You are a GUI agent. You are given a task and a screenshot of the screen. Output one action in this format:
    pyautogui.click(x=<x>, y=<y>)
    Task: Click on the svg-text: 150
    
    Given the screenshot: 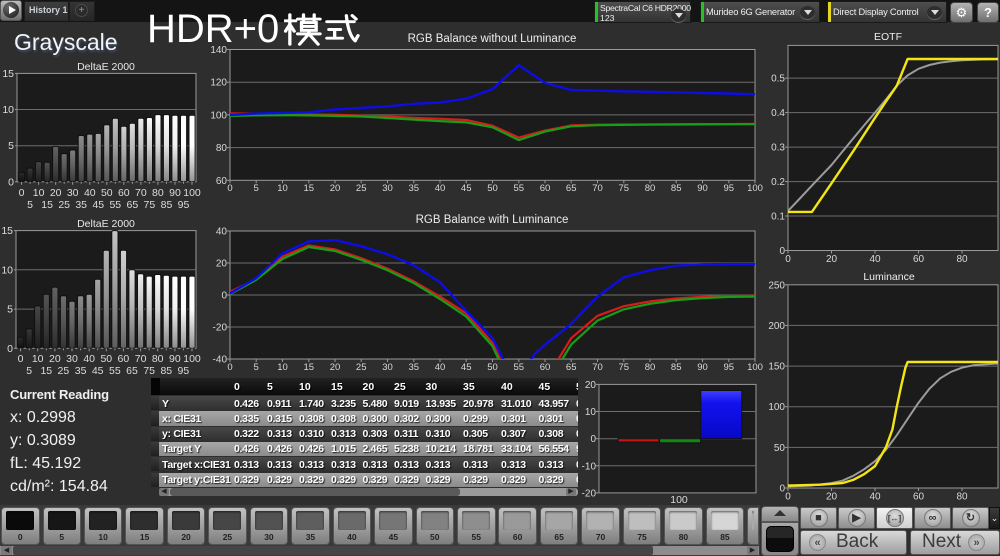 What is the action you would take?
    pyautogui.click(x=776, y=367)
    